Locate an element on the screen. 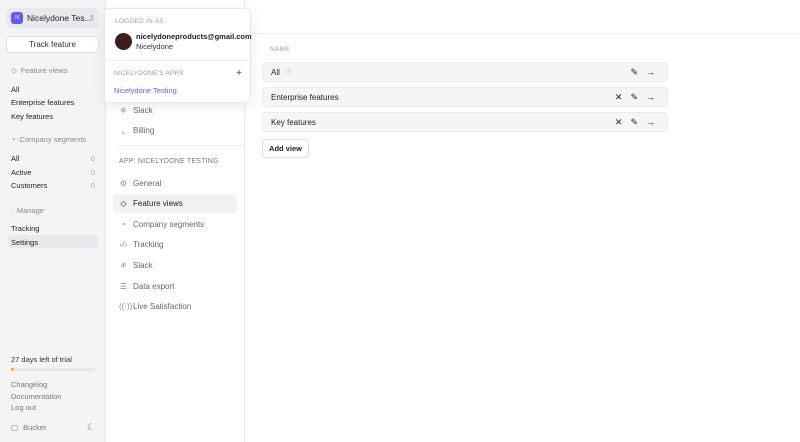 The height and width of the screenshot is (442, 800). section-heading: APP: NICELYDONE TESTING is located at coordinates (169, 161).